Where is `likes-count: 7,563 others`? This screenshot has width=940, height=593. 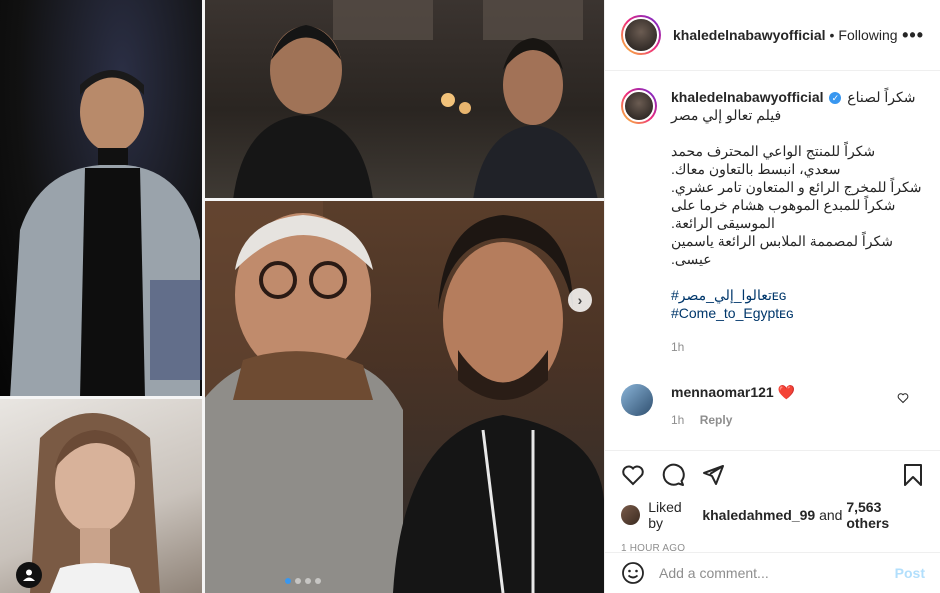 likes-count: 7,563 others is located at coordinates (885, 515).